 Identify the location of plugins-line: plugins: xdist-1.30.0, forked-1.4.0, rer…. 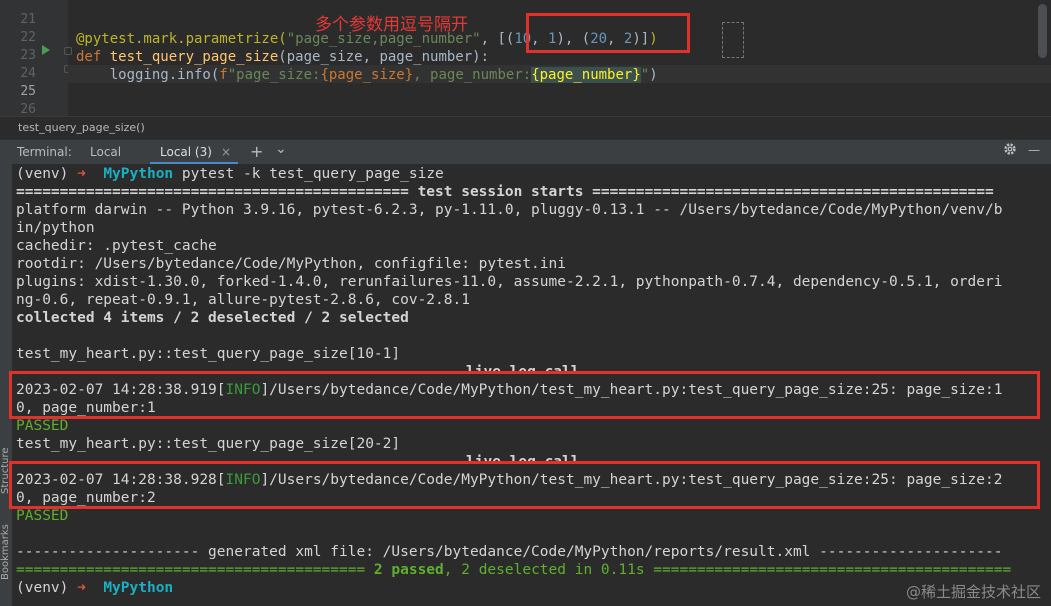
(509, 282).